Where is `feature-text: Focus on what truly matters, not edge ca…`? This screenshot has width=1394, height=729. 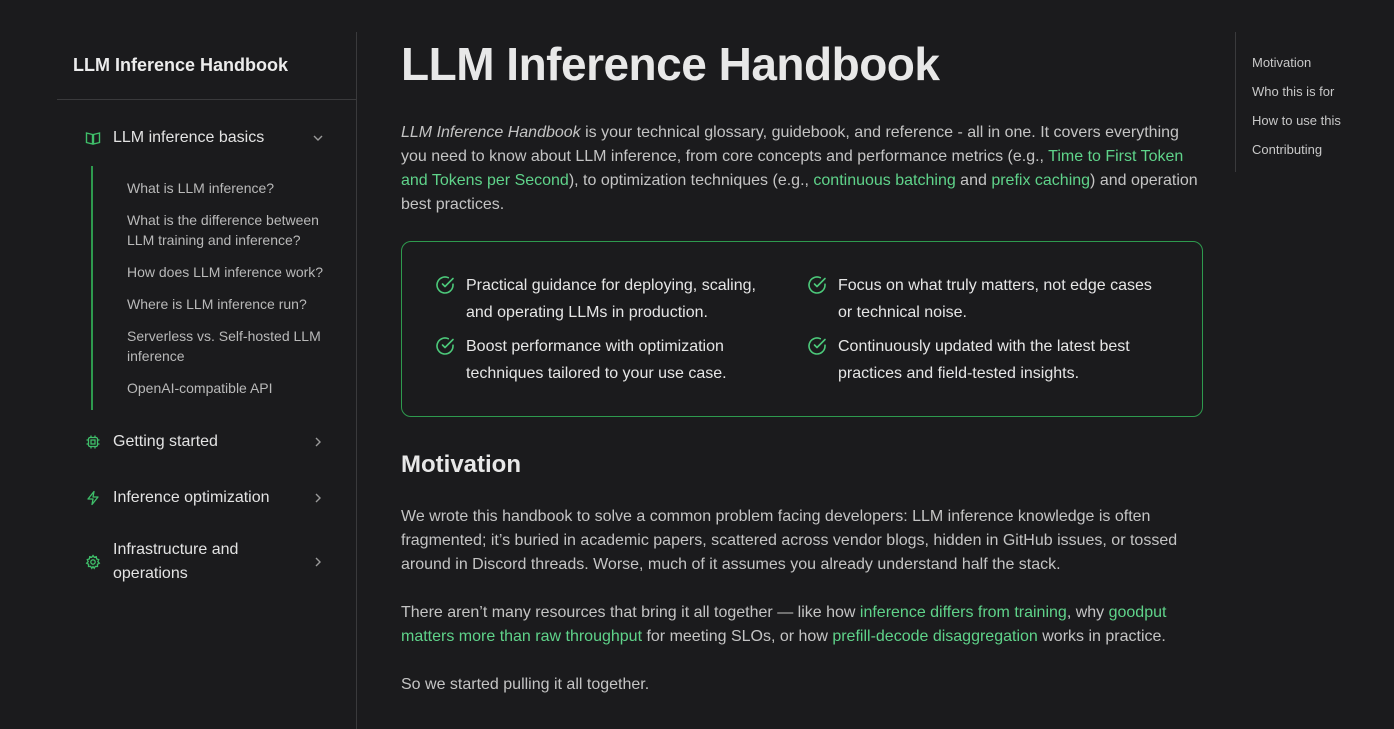
feature-text: Focus on what truly matters, not edge ca… is located at coordinates (995, 299).